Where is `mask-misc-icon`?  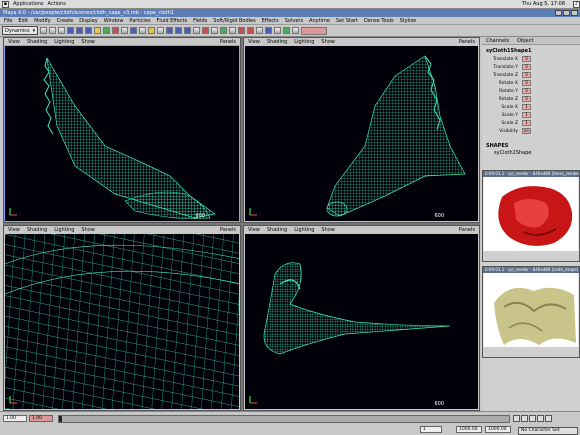
mask-misc-icon is located at coordinates (161, 30).